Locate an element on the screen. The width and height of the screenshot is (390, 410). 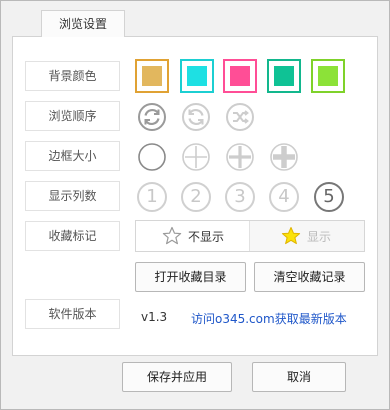
color-swatch-pink is located at coordinates (240, 76).